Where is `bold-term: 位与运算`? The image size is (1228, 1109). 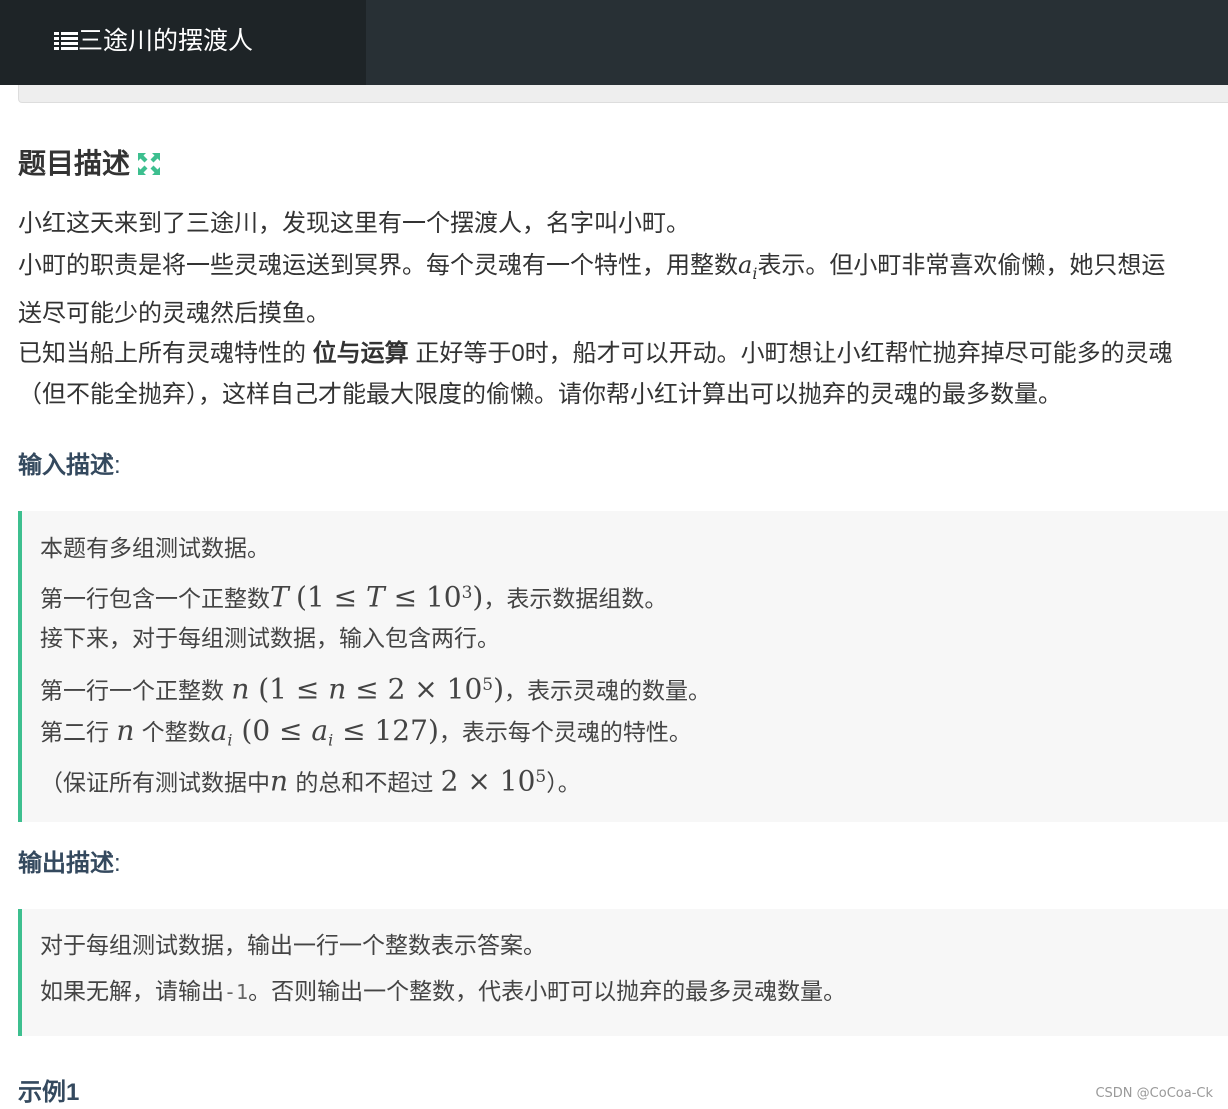
bold-term: 位与运算 is located at coordinates (360, 354).